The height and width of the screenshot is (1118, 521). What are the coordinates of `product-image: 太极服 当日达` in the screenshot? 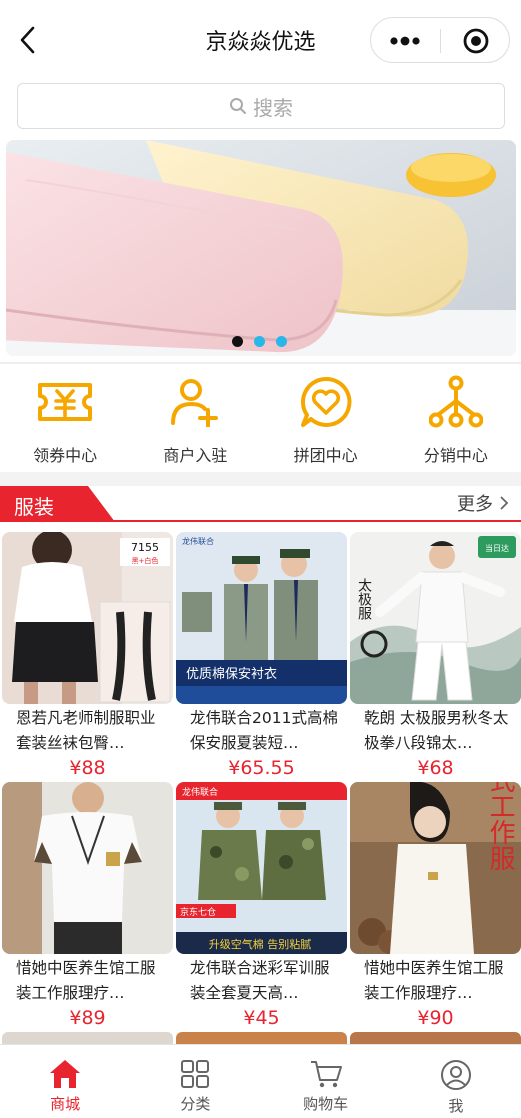 It's located at (435, 618).